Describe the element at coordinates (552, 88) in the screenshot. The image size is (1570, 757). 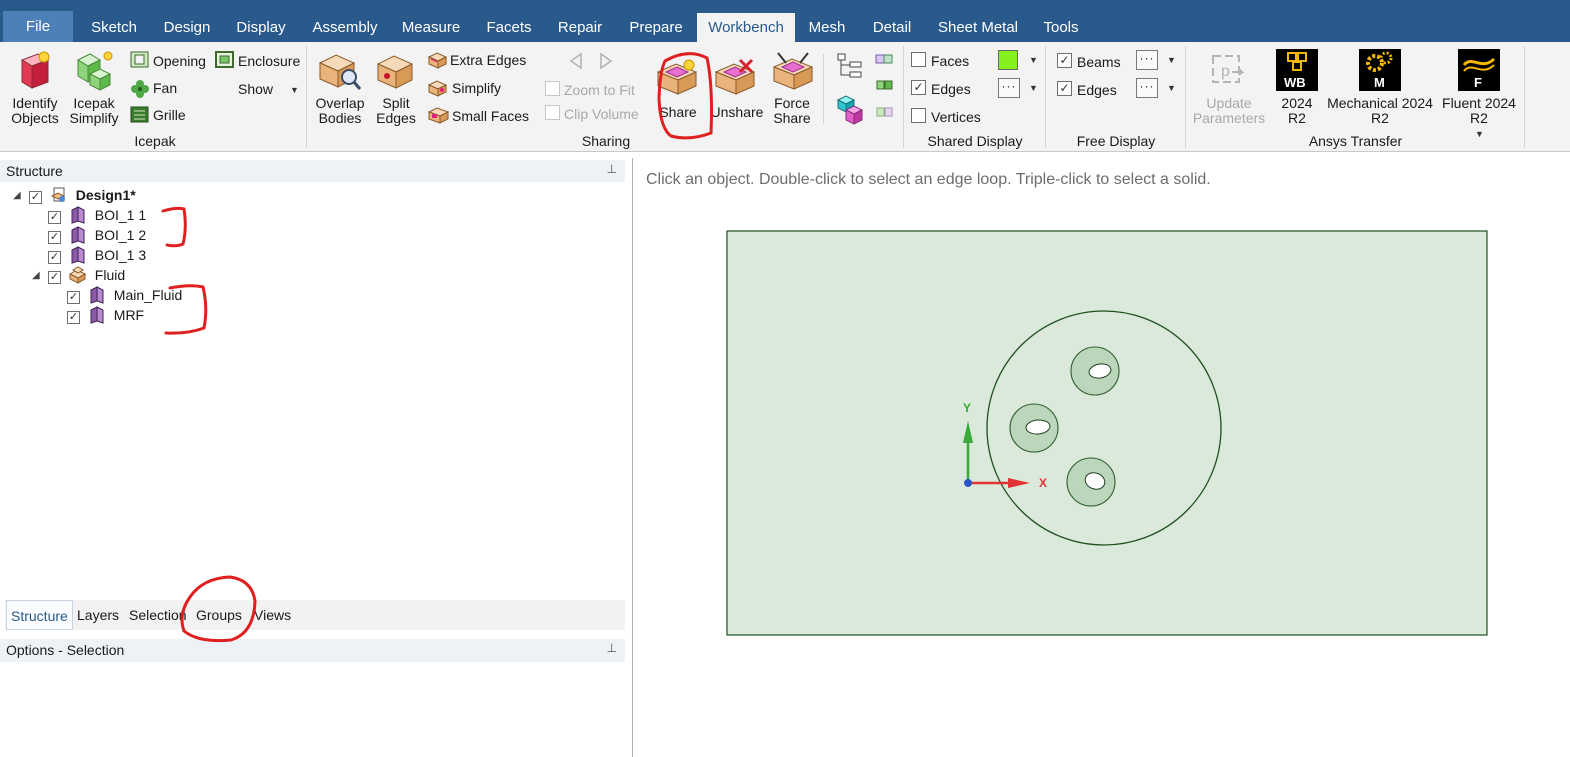
I see `zoom-to-fit-check` at that location.